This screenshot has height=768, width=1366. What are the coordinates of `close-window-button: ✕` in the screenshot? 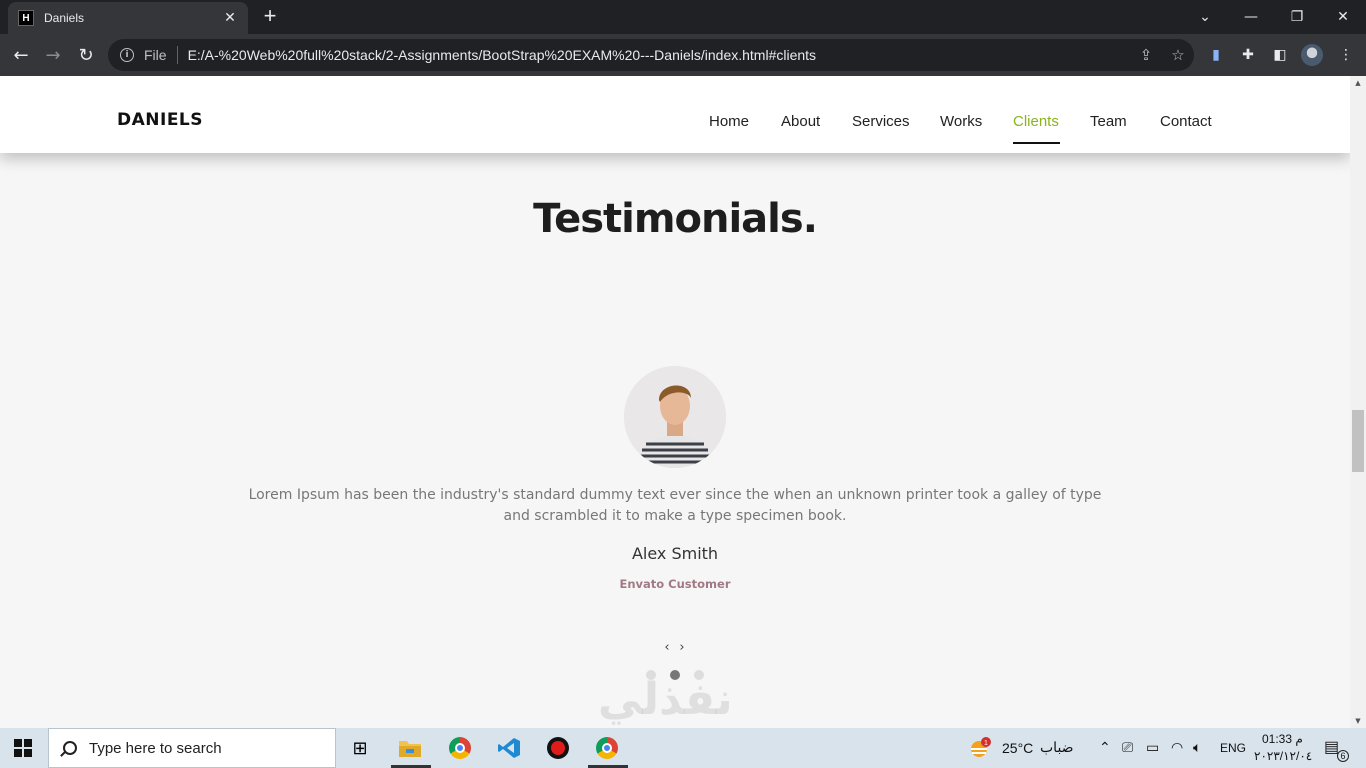 It's located at (1343, 17).